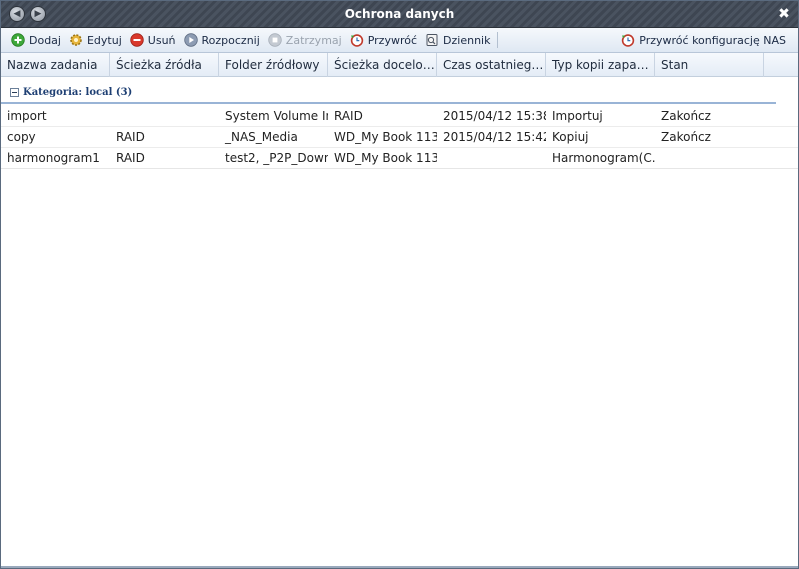 The width and height of the screenshot is (799, 569). I want to click on collapse-icon, so click(14, 92).